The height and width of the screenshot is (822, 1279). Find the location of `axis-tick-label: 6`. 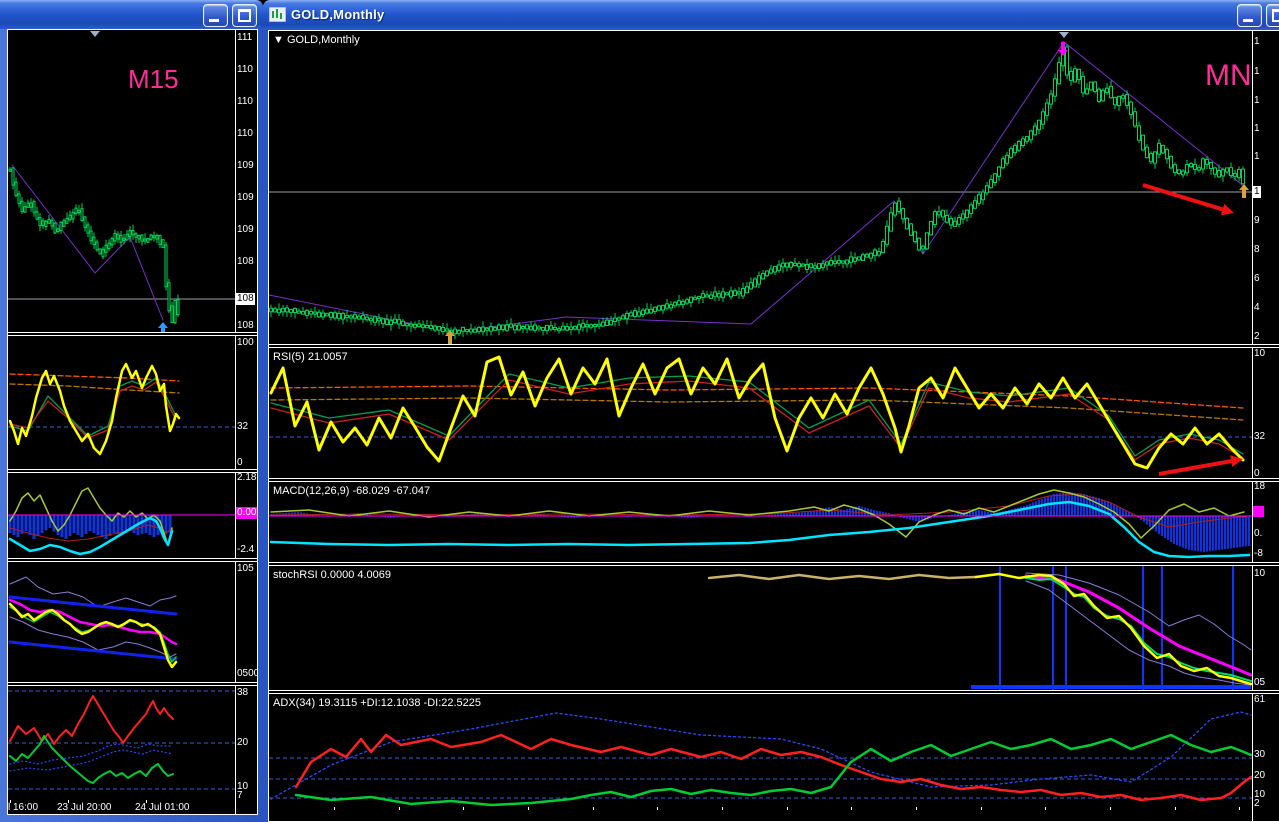

axis-tick-label: 6 is located at coordinates (1257, 278).